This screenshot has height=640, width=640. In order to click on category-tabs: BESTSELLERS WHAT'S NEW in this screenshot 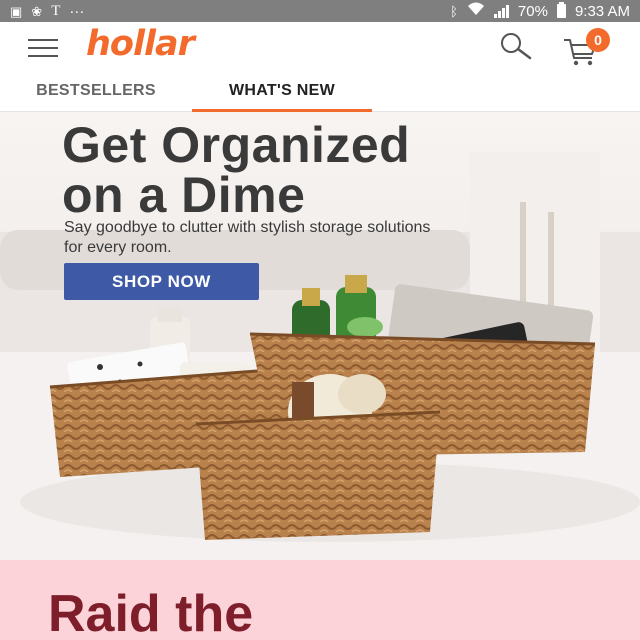, I will do `click(320, 92)`.